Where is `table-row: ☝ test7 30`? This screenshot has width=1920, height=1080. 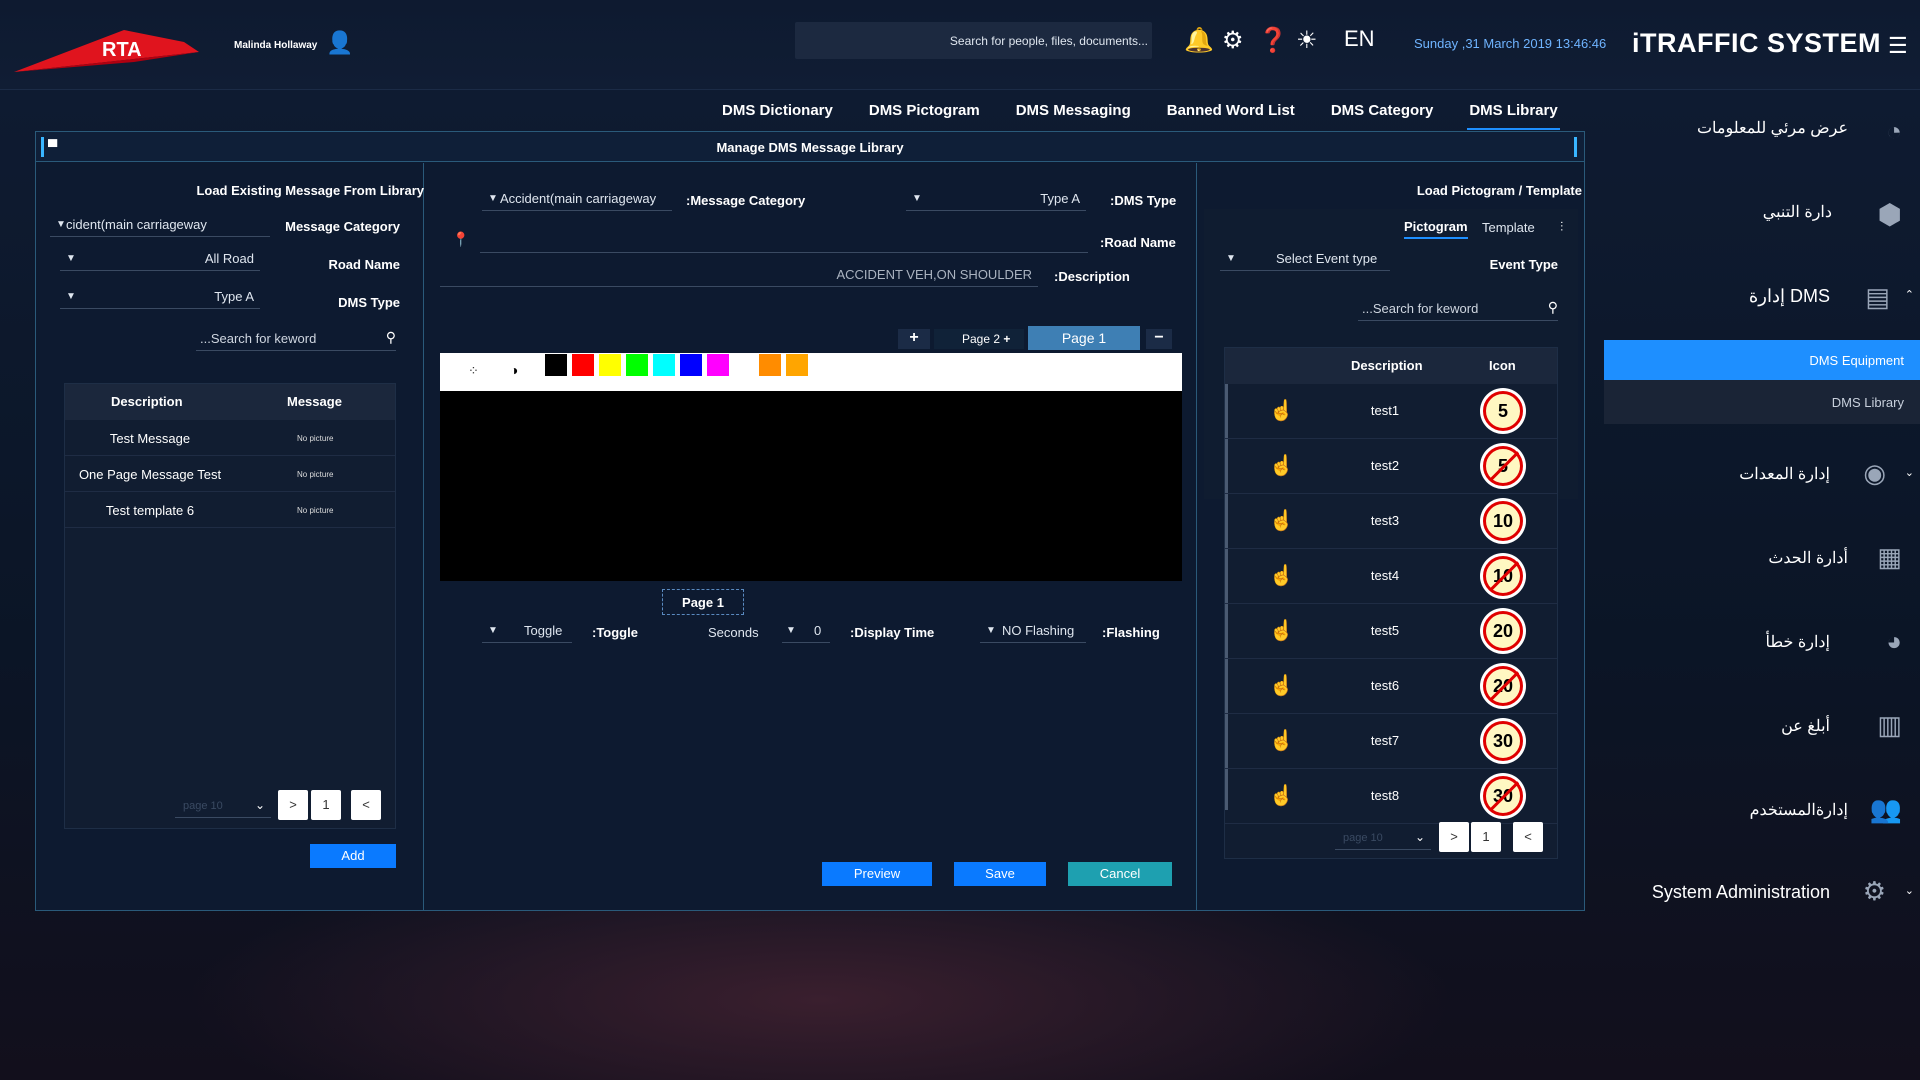
table-row: ☝ test7 30 is located at coordinates (1391, 741).